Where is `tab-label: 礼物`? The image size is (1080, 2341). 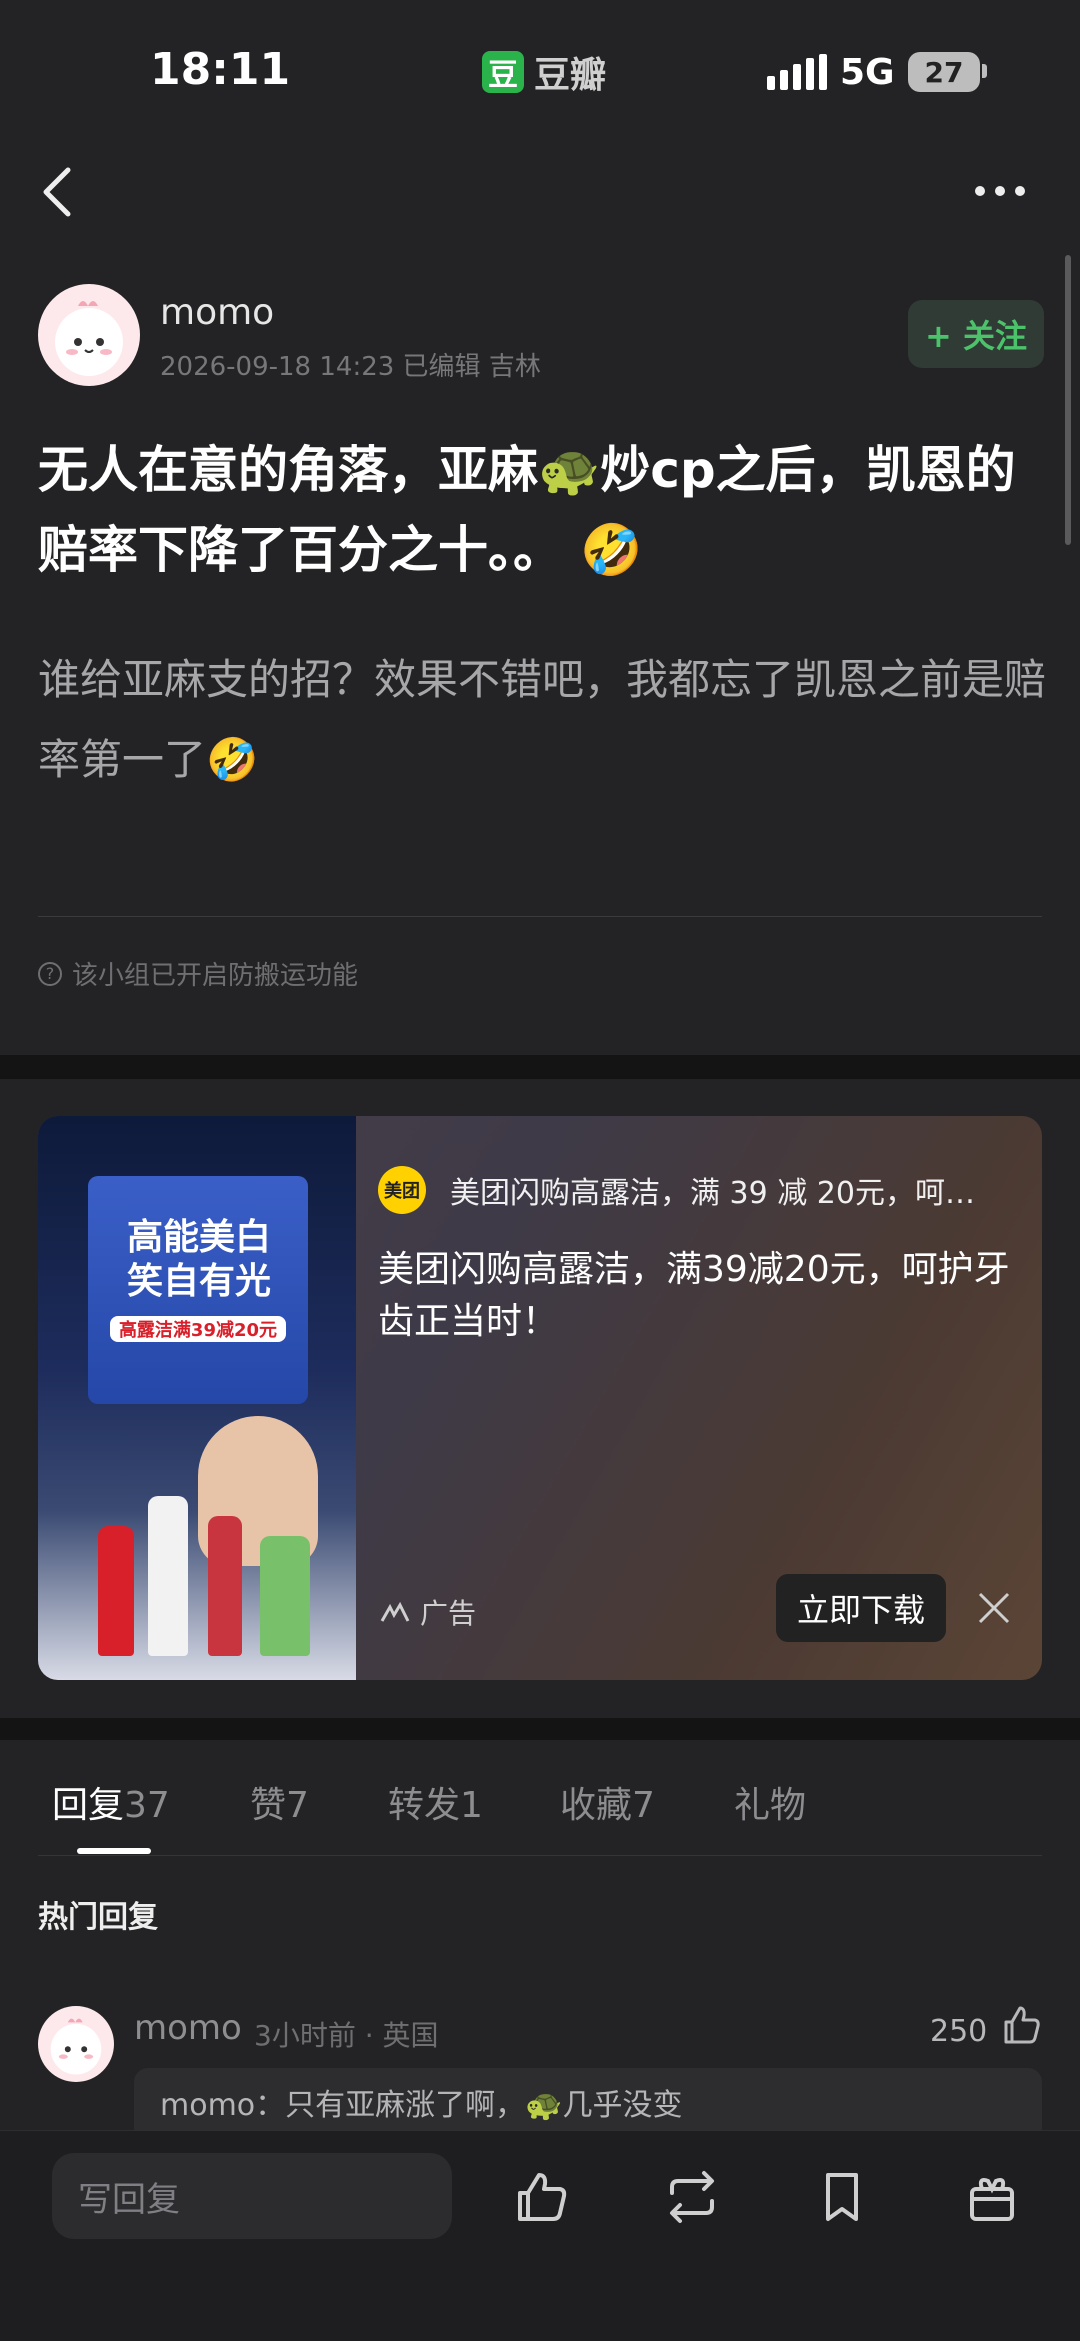
tab-label: 礼物 is located at coordinates (770, 1805).